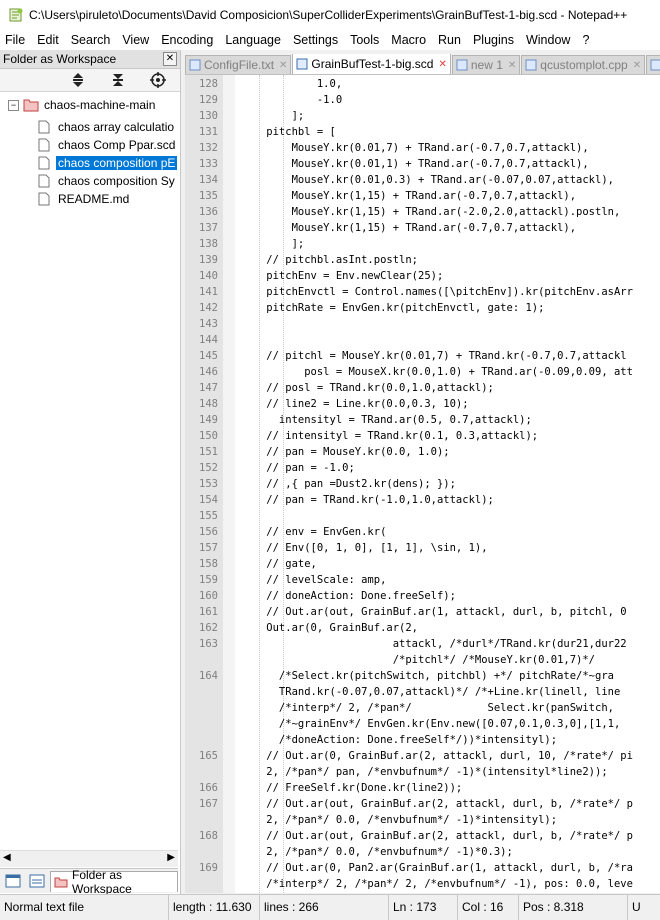 The image size is (660, 920). I want to click on code-line: // doneAction: Done.freeSelf);, so click(348, 596).